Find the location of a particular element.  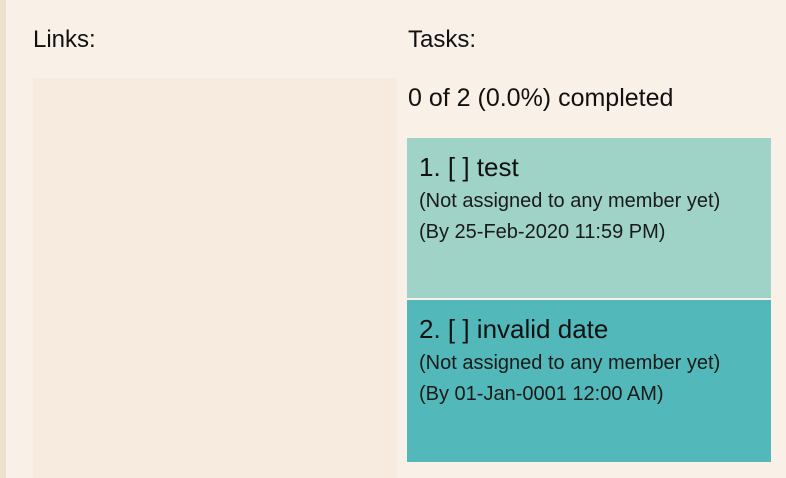

task-title: 1. [ ] test is located at coordinates (469, 167).